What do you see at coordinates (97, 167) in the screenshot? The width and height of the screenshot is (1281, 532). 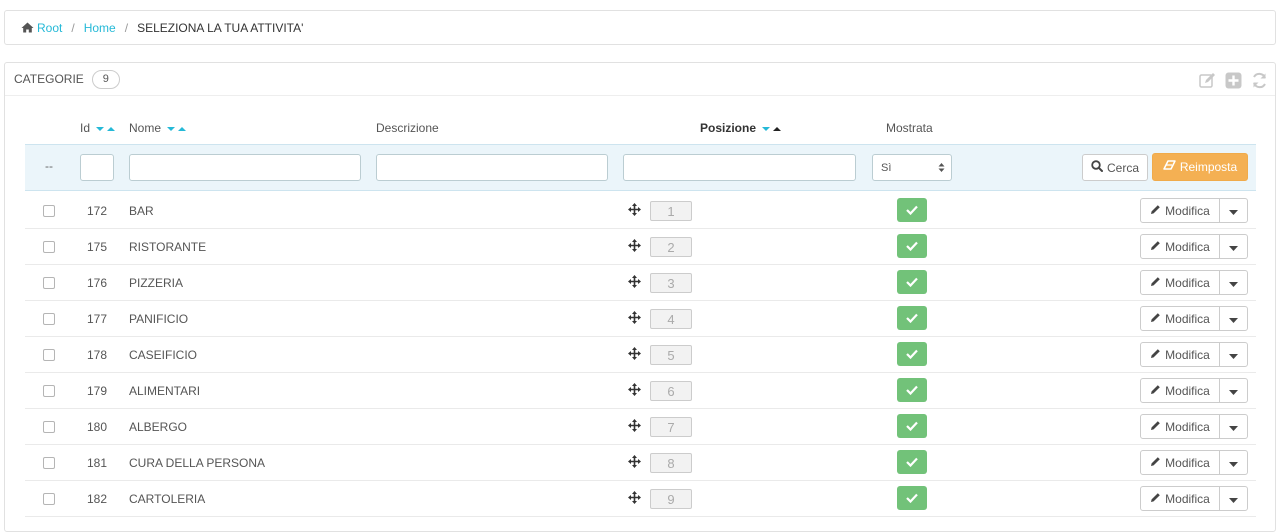 I see `filter-id-input` at bounding box center [97, 167].